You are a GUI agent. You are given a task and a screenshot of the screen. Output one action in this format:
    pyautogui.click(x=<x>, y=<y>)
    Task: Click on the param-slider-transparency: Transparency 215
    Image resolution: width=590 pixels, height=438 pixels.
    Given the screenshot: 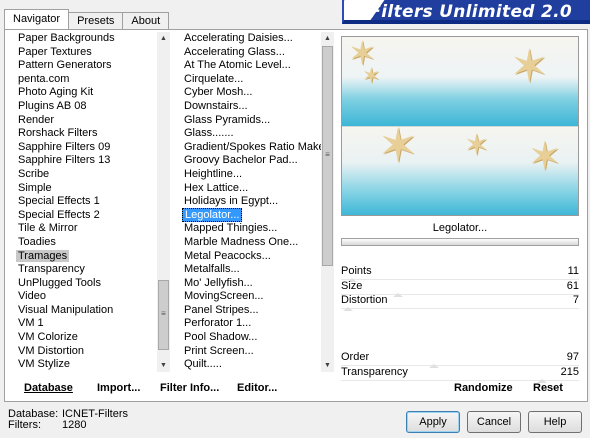 What is the action you would take?
    pyautogui.click(x=460, y=374)
    